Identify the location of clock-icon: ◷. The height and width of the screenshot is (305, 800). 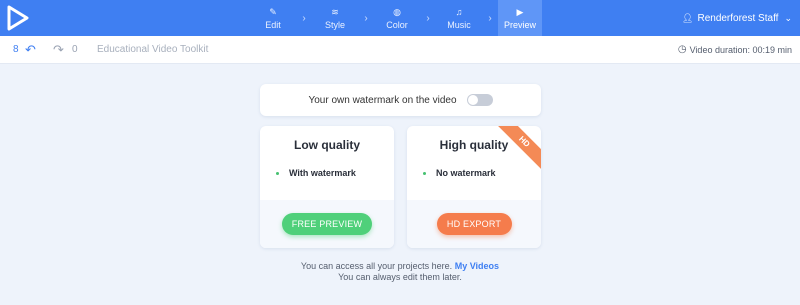
(682, 49).